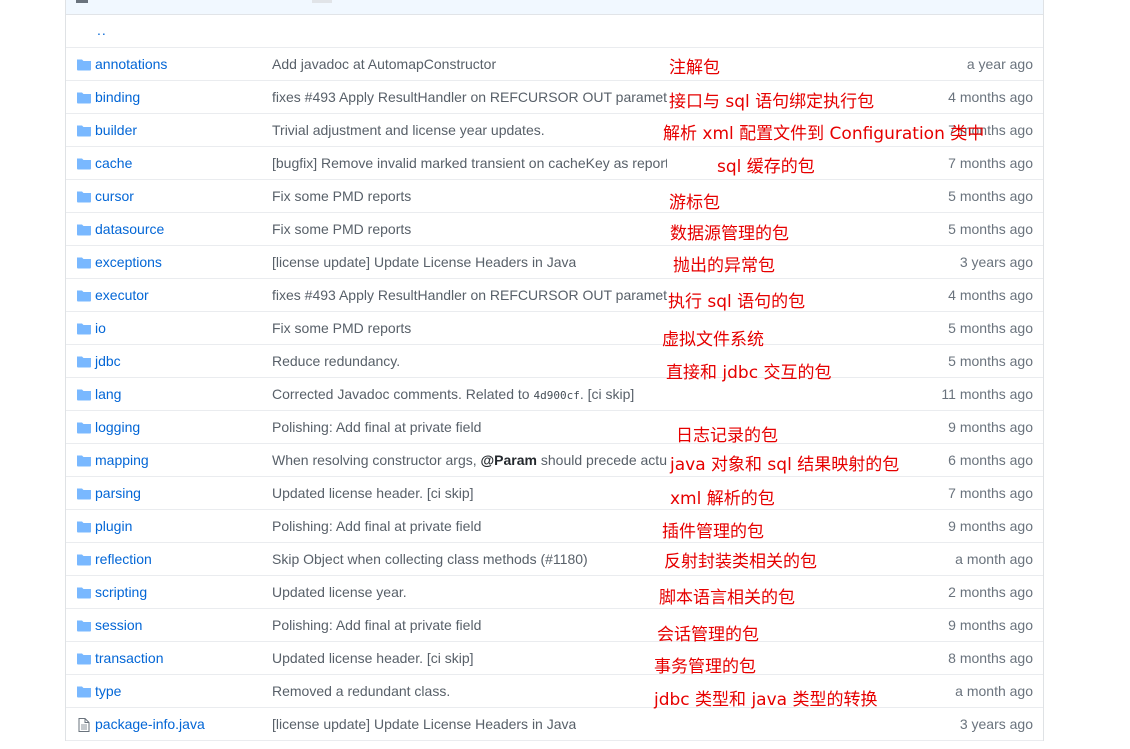 The width and height of the screenshot is (1130, 749). What do you see at coordinates (150, 724) in the screenshot?
I see `file-name-link: package-info.java` at bounding box center [150, 724].